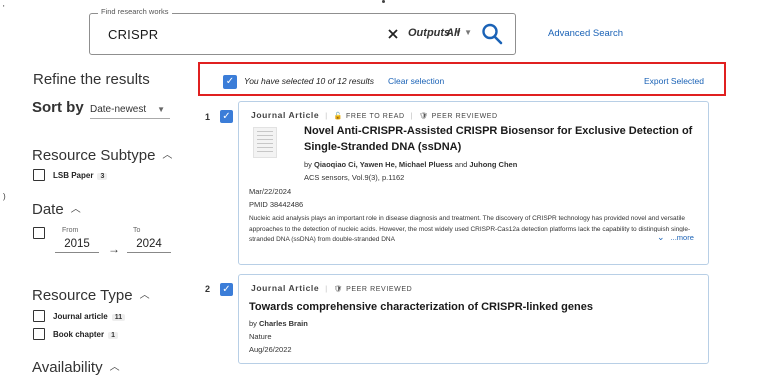 The image size is (758, 375). What do you see at coordinates (135, 11) in the screenshot?
I see `search-legend: Find research works` at bounding box center [135, 11].